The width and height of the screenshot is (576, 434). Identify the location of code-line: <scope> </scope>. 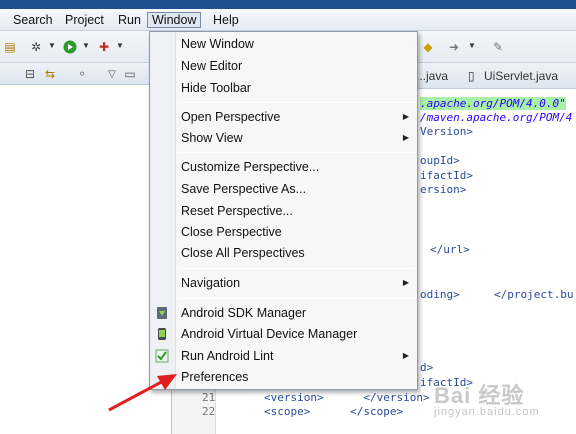
(333, 411).